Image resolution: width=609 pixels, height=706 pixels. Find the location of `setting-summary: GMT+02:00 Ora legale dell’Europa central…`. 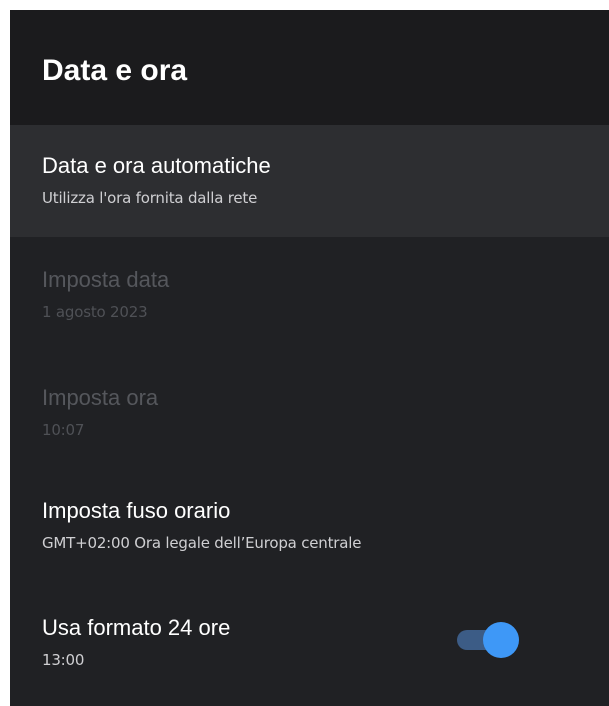

setting-summary: GMT+02:00 Ora legale dell’Europa central… is located at coordinates (202, 543).